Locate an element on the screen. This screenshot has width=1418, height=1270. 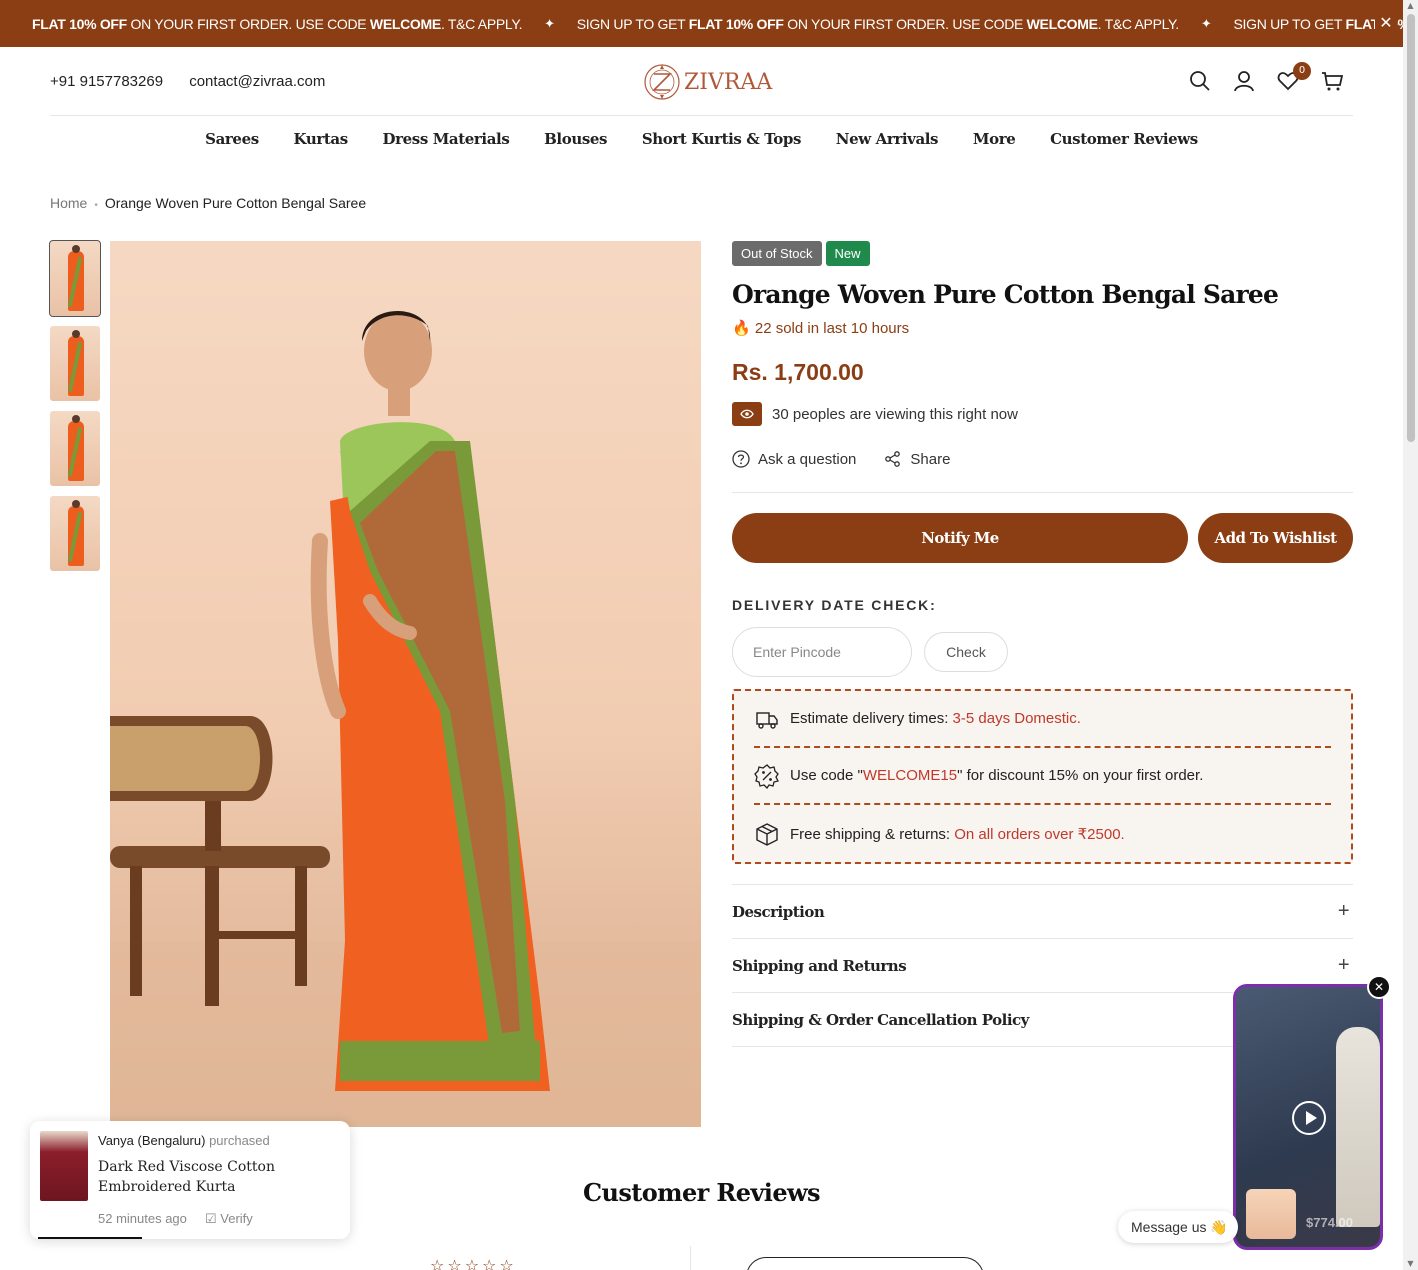
email-link: contact@zivraa.com is located at coordinates (257, 81).